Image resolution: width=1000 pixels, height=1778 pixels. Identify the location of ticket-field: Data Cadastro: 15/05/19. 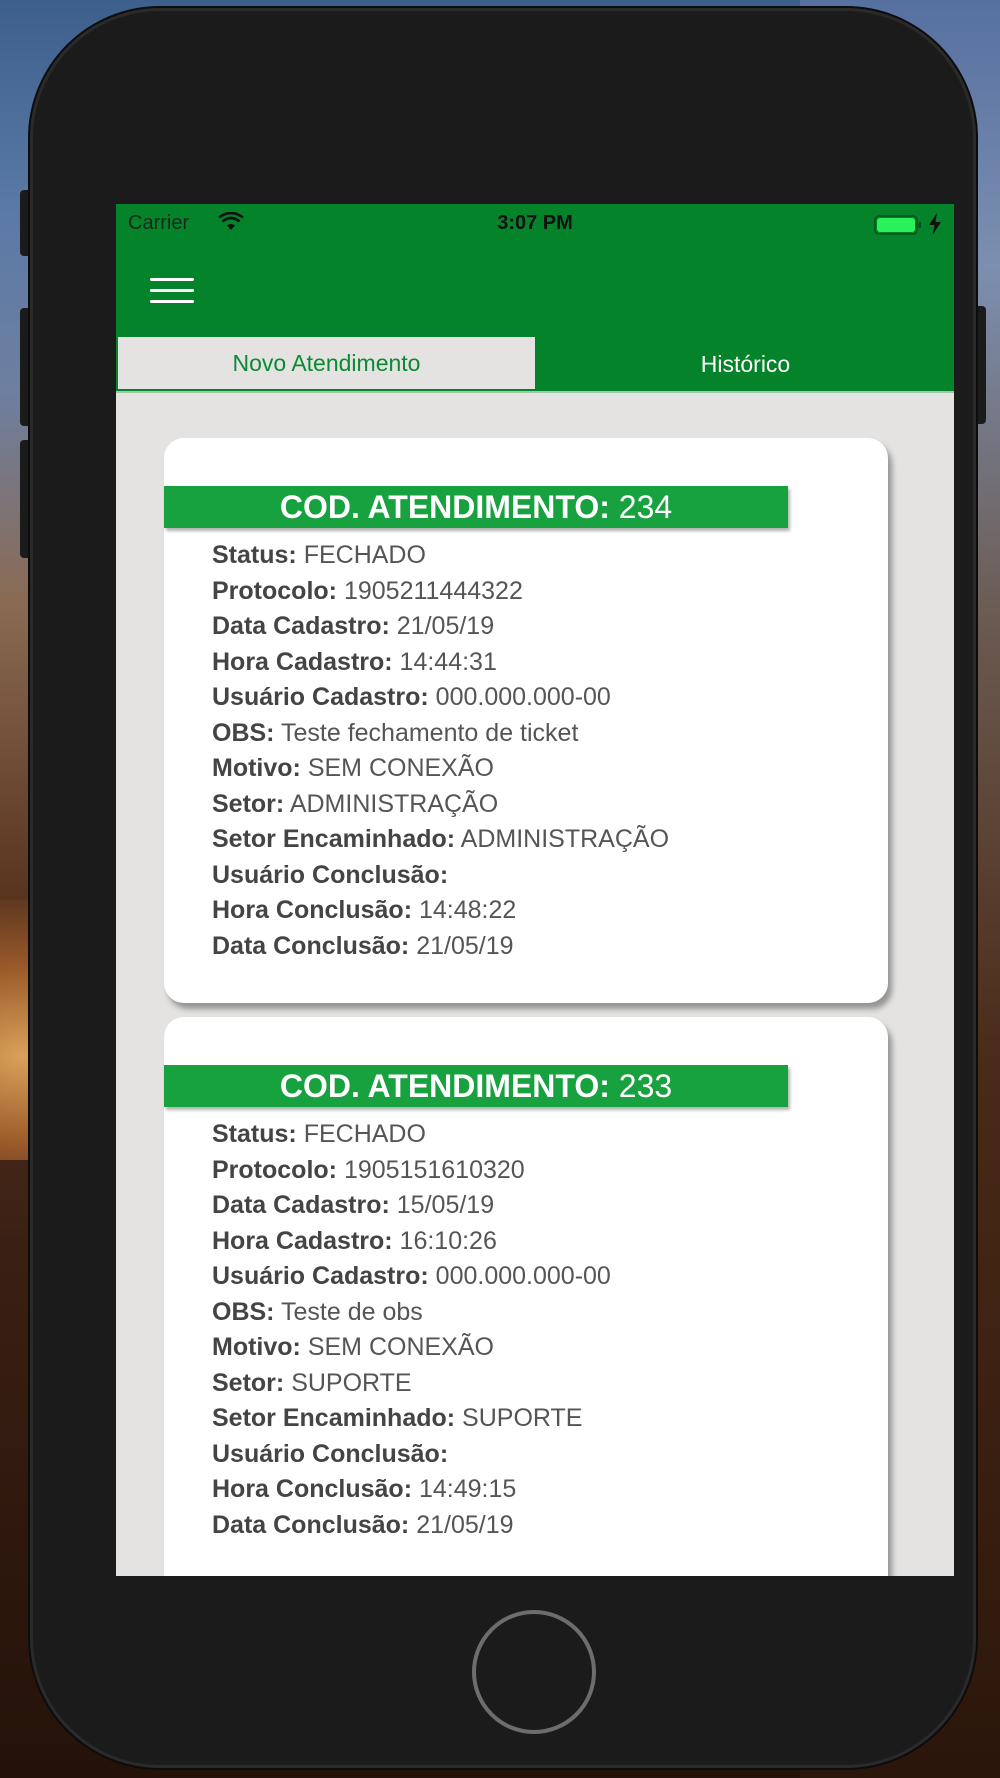
(545, 1206).